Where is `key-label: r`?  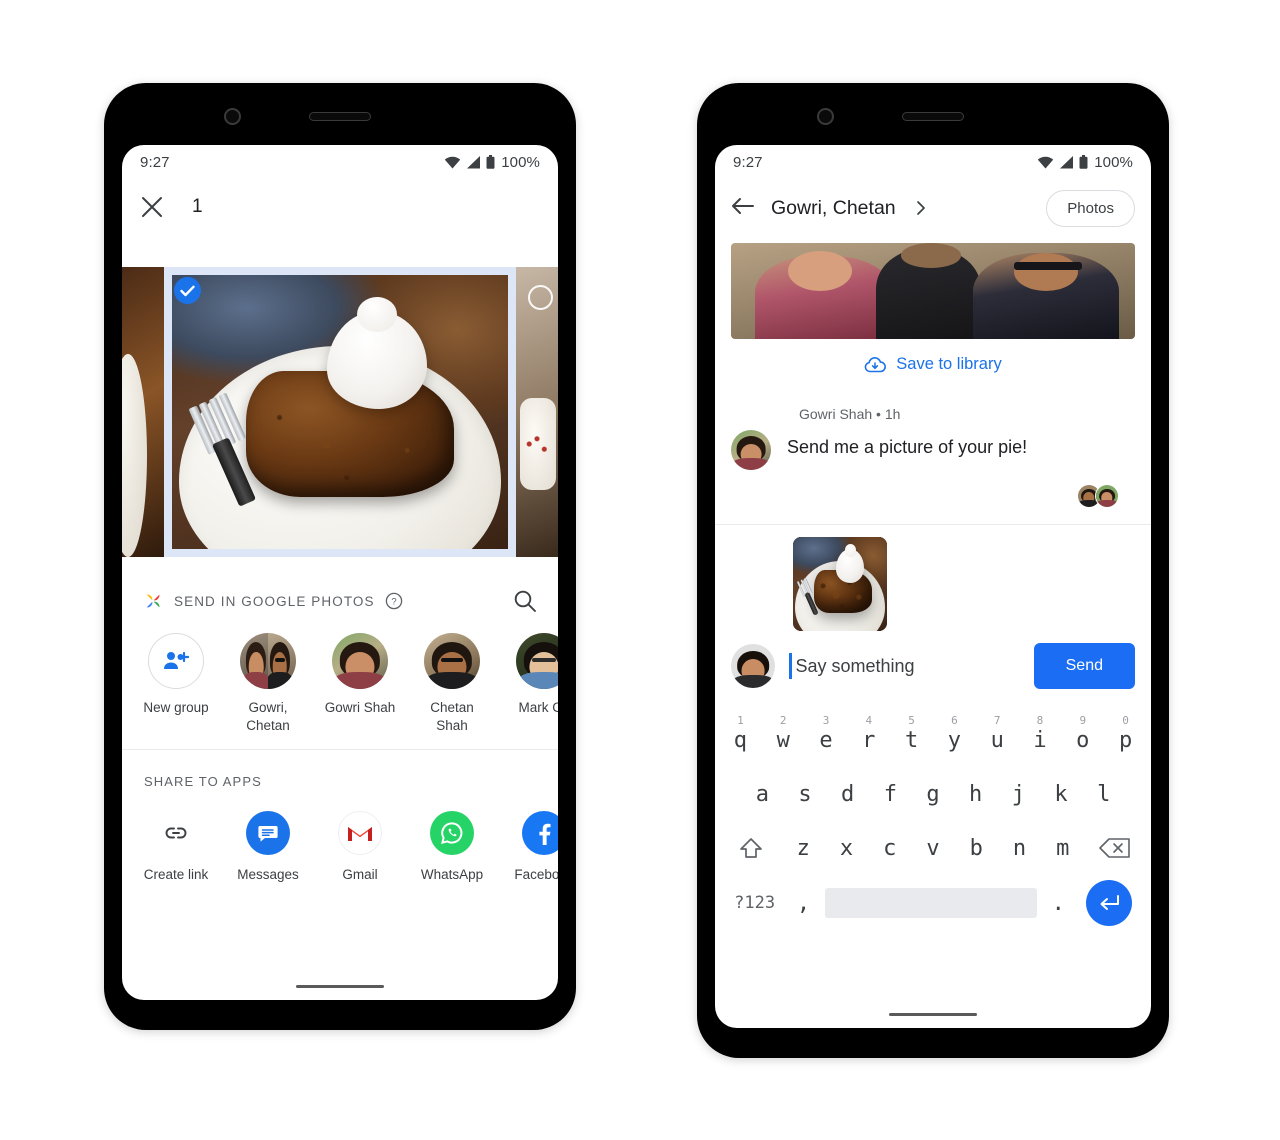
key-label: r is located at coordinates (869, 740).